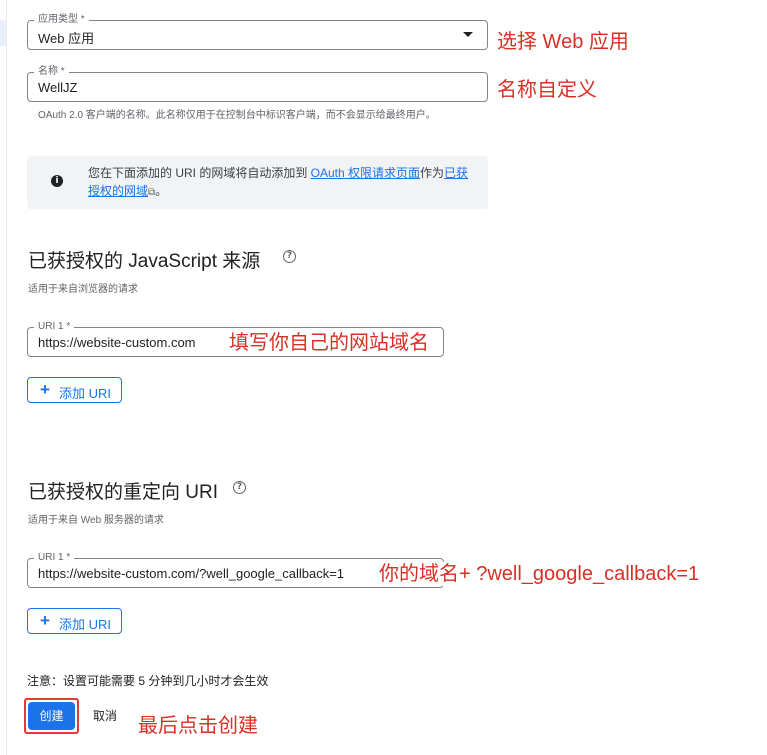  What do you see at coordinates (58, 87) in the screenshot?
I see `name-value: WellJZ` at bounding box center [58, 87].